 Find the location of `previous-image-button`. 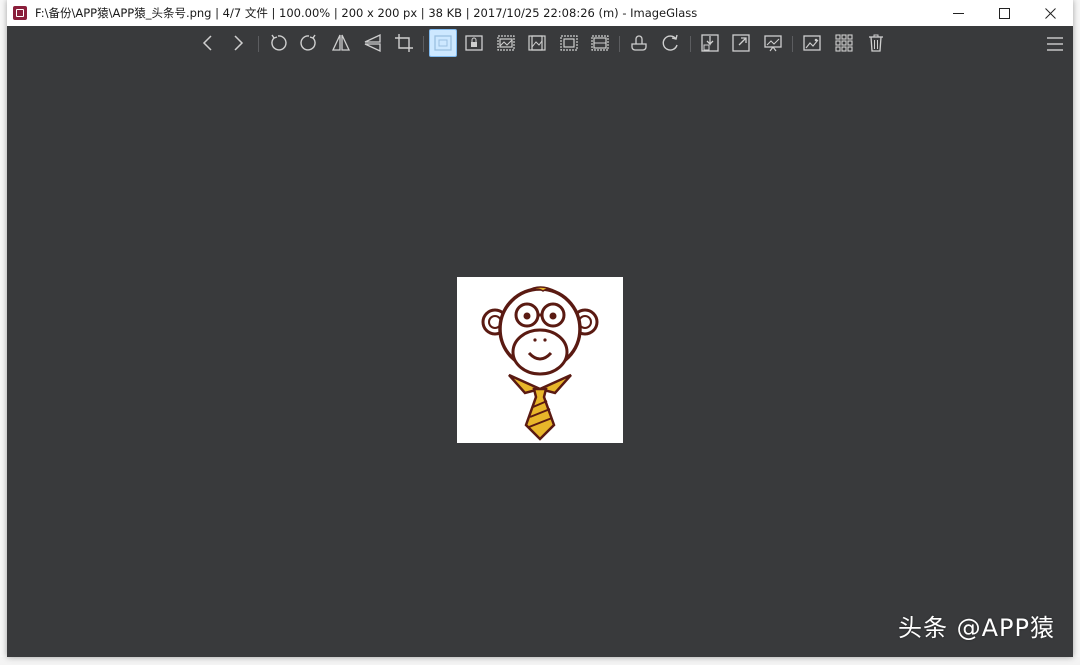

previous-image-button is located at coordinates (208, 43).